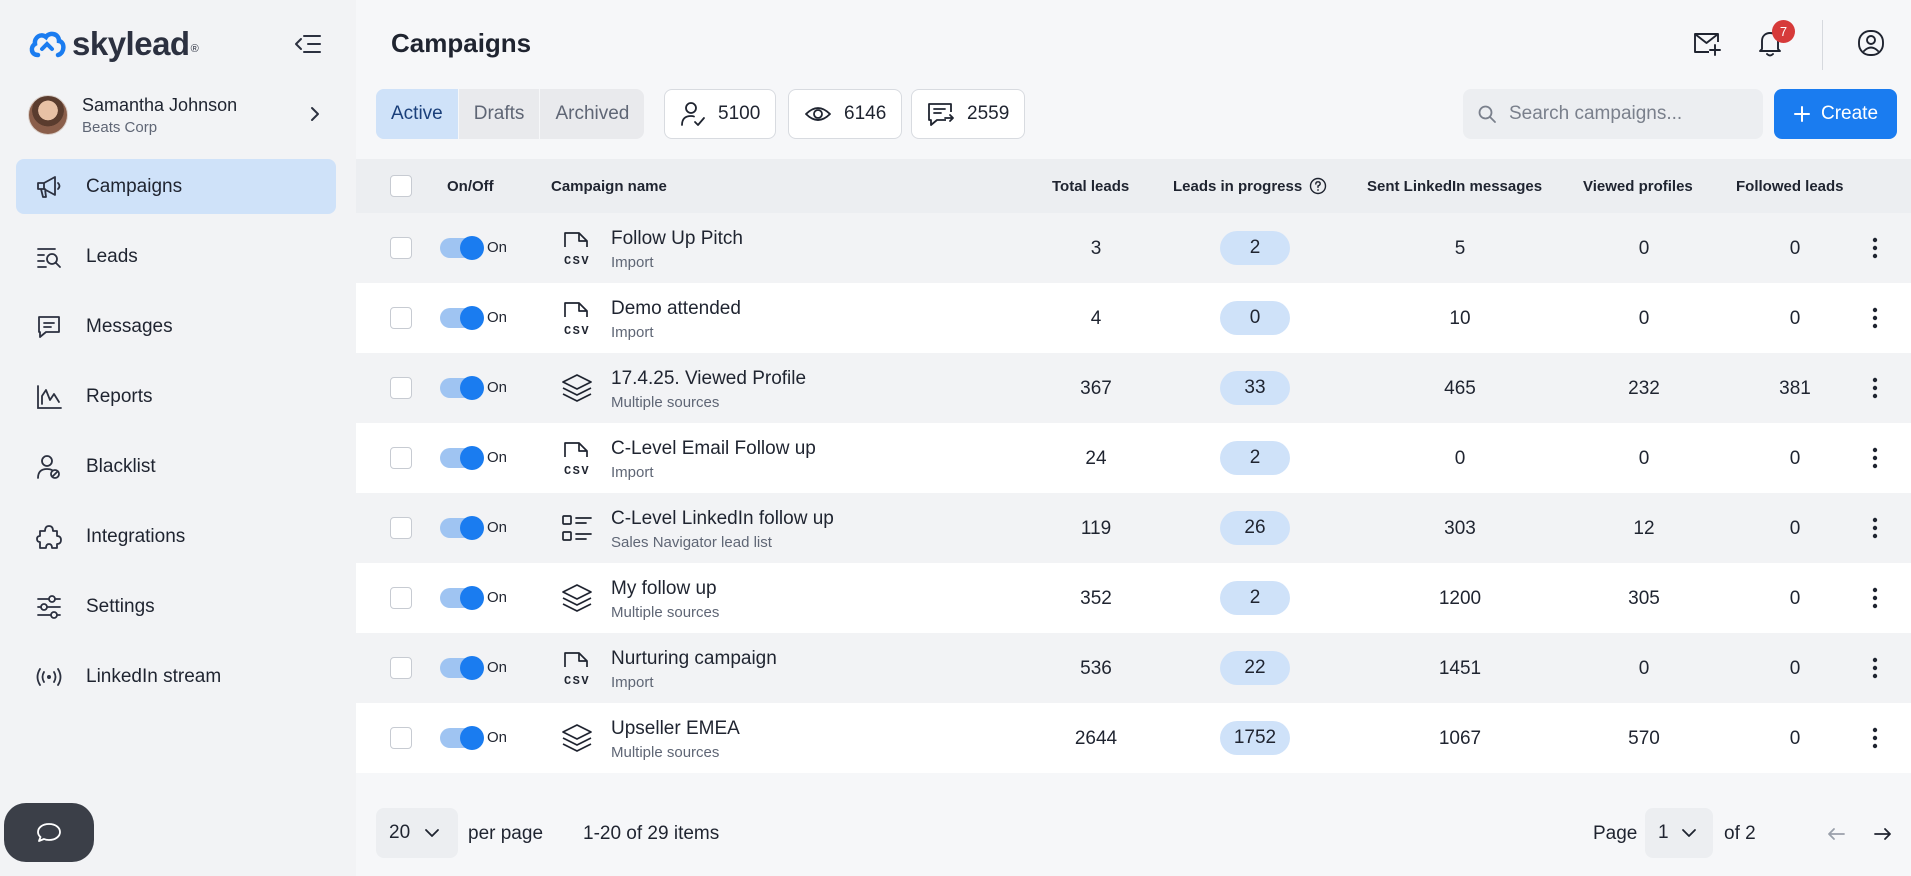  I want to click on help-circle-icon, so click(1318, 186).